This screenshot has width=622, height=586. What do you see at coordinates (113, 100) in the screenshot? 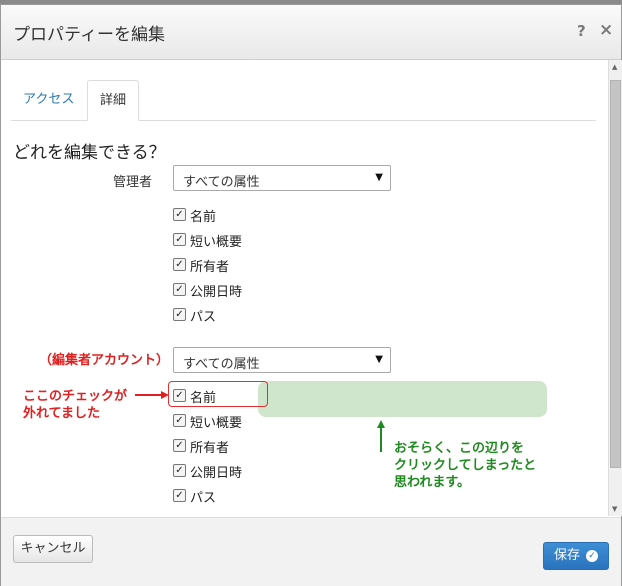
I see `tab-details: 詳細` at bounding box center [113, 100].